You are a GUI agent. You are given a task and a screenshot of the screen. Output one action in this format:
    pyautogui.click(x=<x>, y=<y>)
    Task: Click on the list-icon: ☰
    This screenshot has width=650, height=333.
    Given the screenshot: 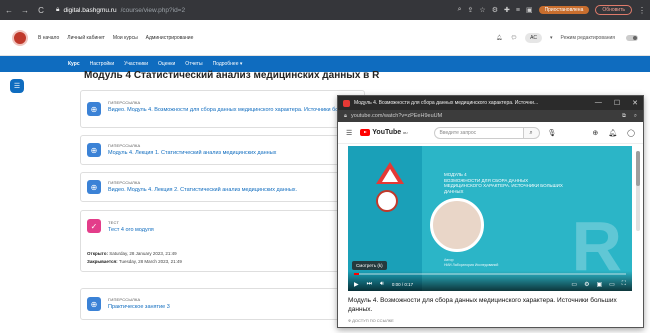 What is the action you would take?
    pyautogui.click(x=17, y=86)
    